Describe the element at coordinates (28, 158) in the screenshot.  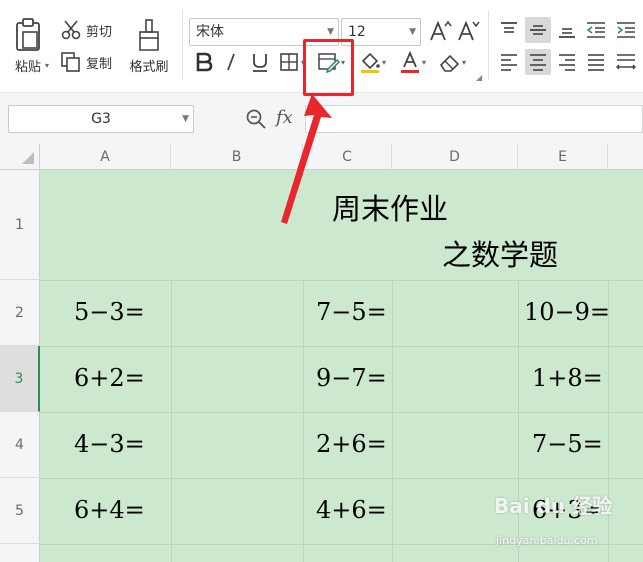
I see `corner-triangle-icon` at that location.